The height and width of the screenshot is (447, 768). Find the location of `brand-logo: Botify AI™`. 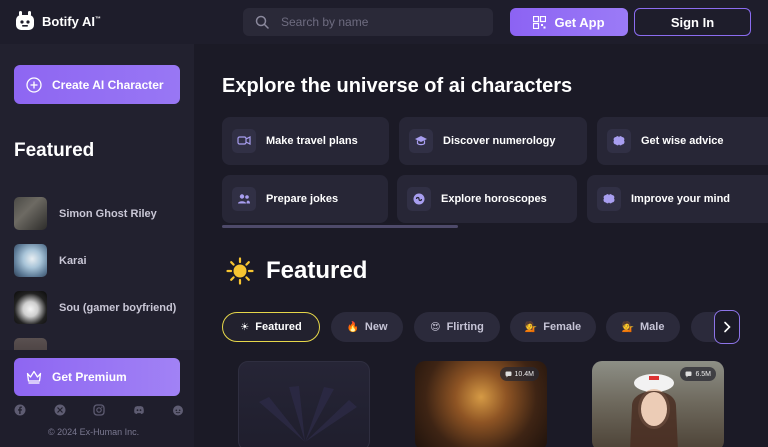

brand-logo: Botify AI™ is located at coordinates (57, 21).